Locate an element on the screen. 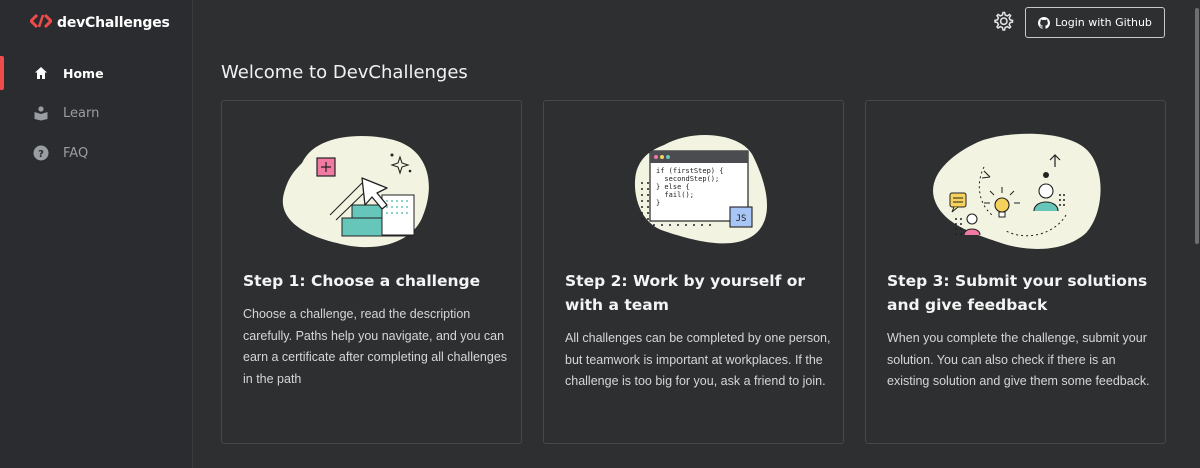 Image resolution: width=1200 pixels, height=468 pixels. submit-feedback-illustration is located at coordinates (1015, 193).